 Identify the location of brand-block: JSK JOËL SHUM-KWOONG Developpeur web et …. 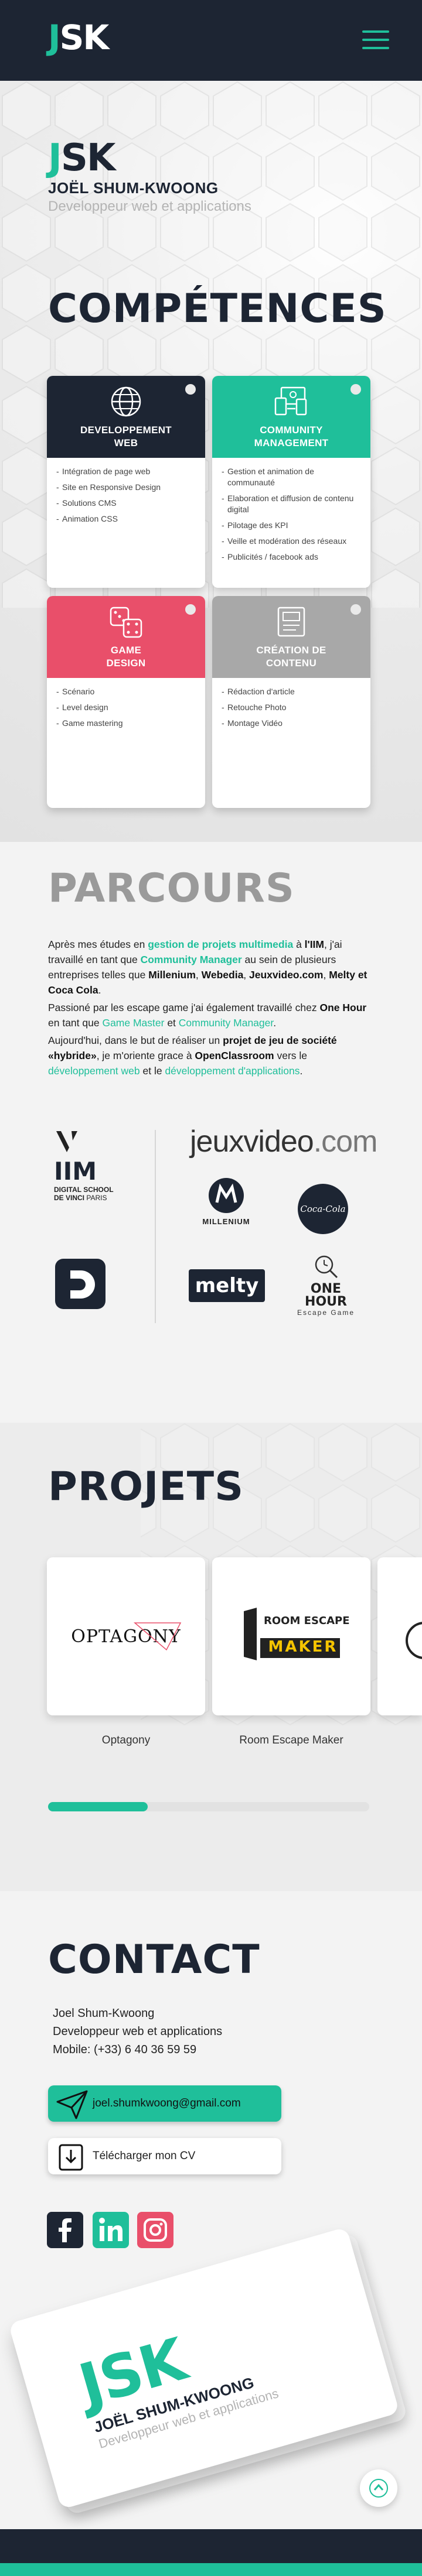
(149, 177).